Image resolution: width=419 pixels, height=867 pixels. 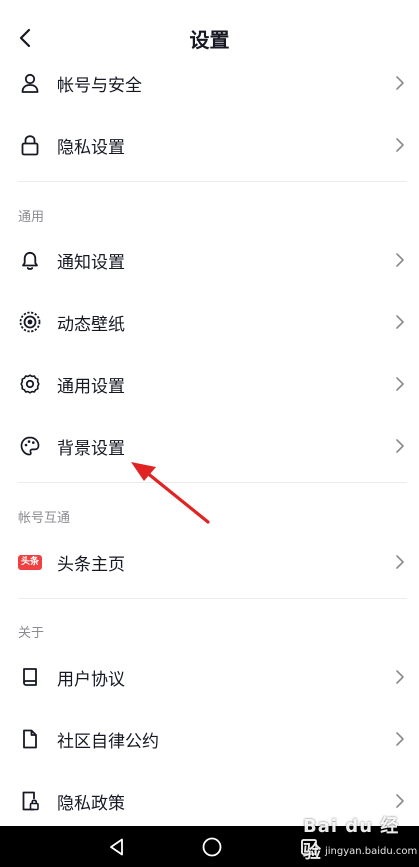 I want to click on row-privacy-settings: 隐私设置, so click(x=209, y=145).